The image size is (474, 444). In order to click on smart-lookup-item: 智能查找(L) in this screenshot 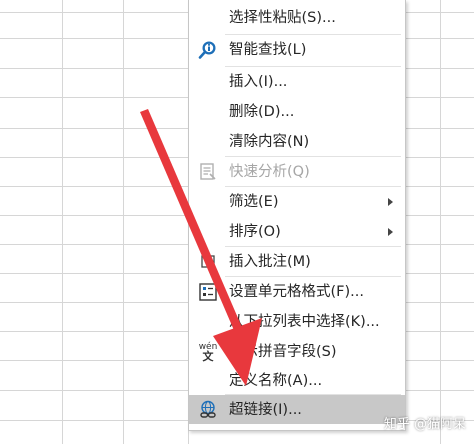, I will do `click(297, 50)`.